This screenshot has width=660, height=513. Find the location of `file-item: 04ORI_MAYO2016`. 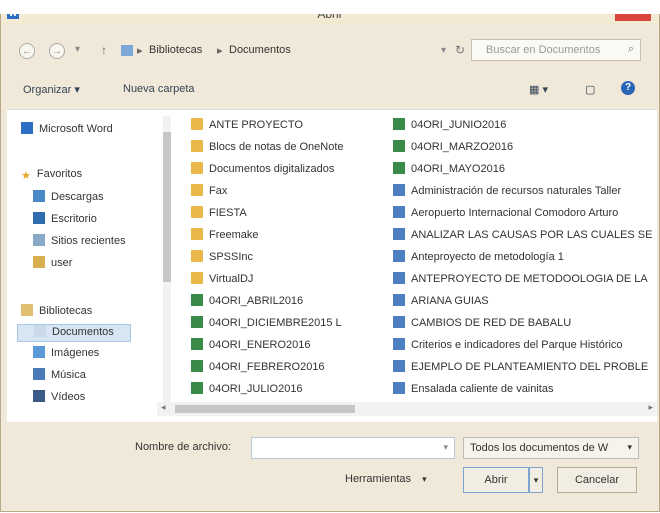

file-item: 04ORI_MAYO2016 is located at coordinates (449, 171).